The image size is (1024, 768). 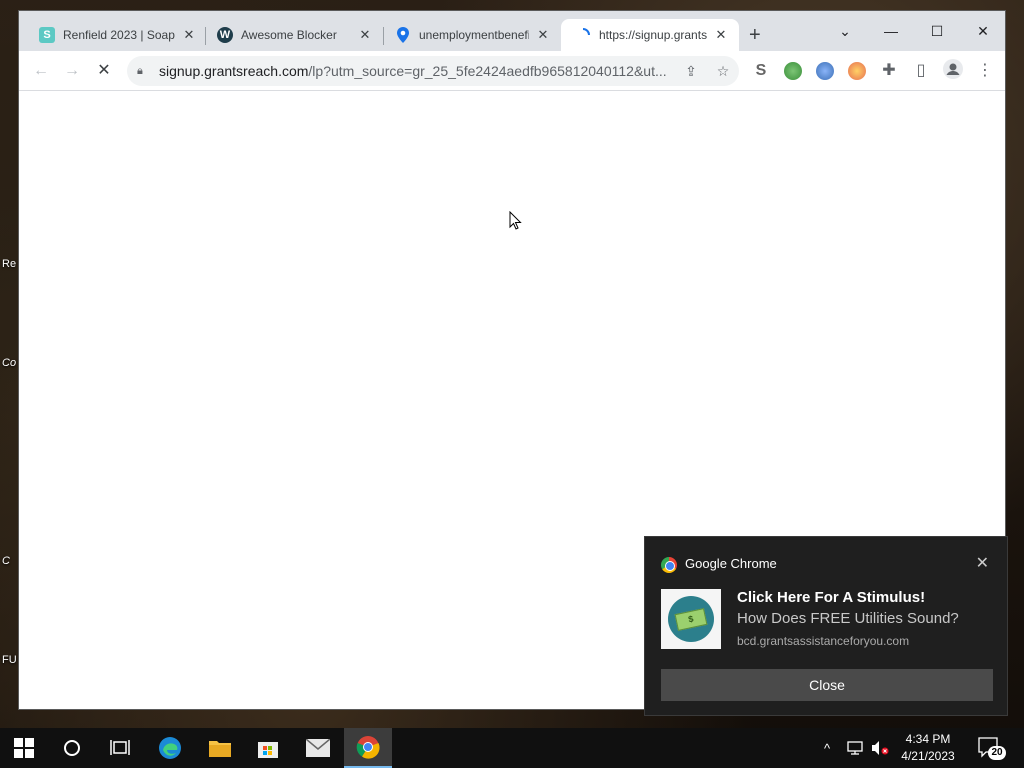 I want to click on tab-grantsreach-active: https://signup.grants ✕, so click(x=650, y=35).